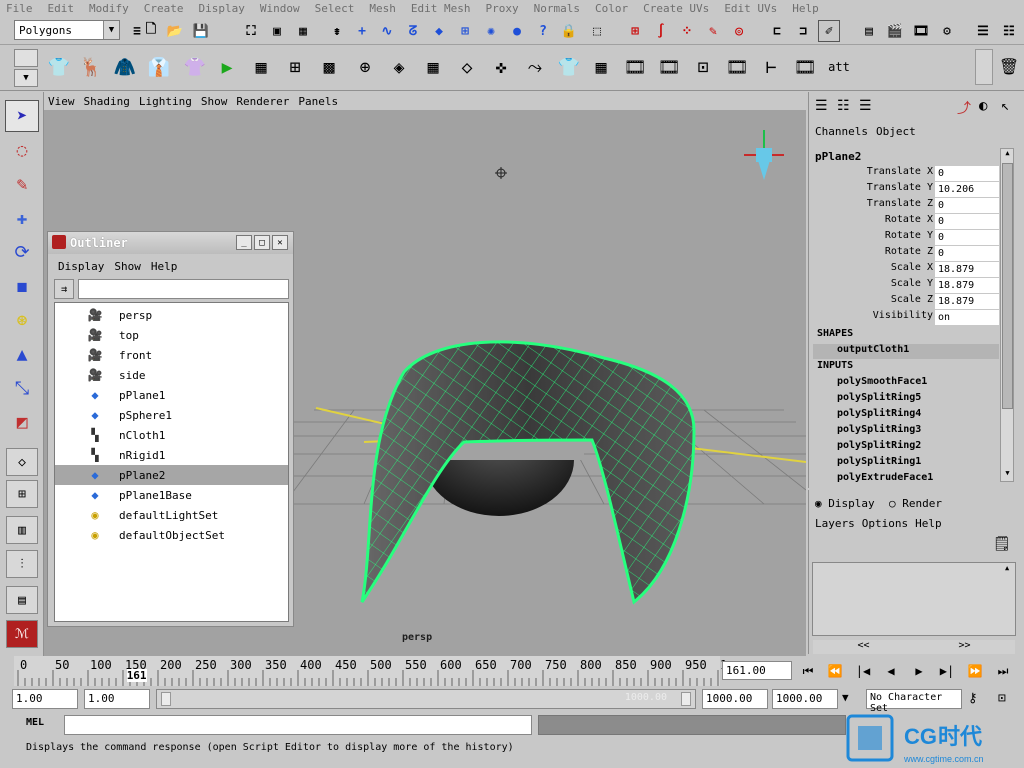 Image resolution: width=1024 pixels, height=768 pixels. Describe the element at coordinates (517, 31) in the screenshot. I see `render-mask-icon: ●` at that location.